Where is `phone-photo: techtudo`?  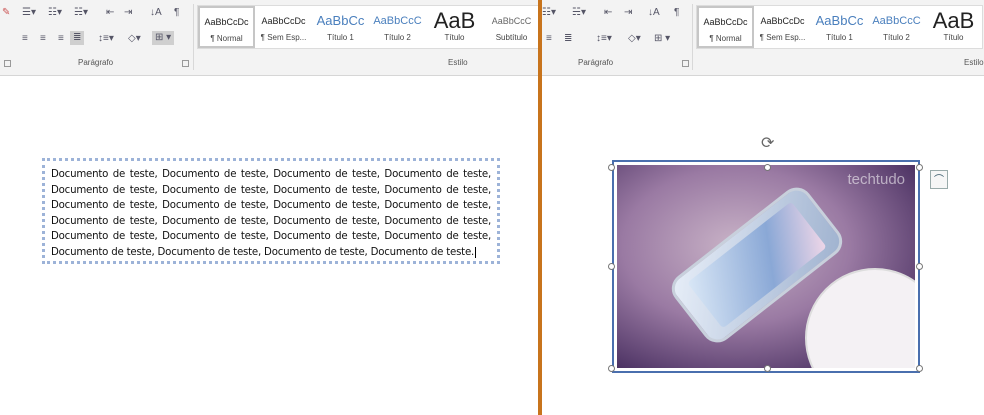 phone-photo: techtudo is located at coordinates (766, 266).